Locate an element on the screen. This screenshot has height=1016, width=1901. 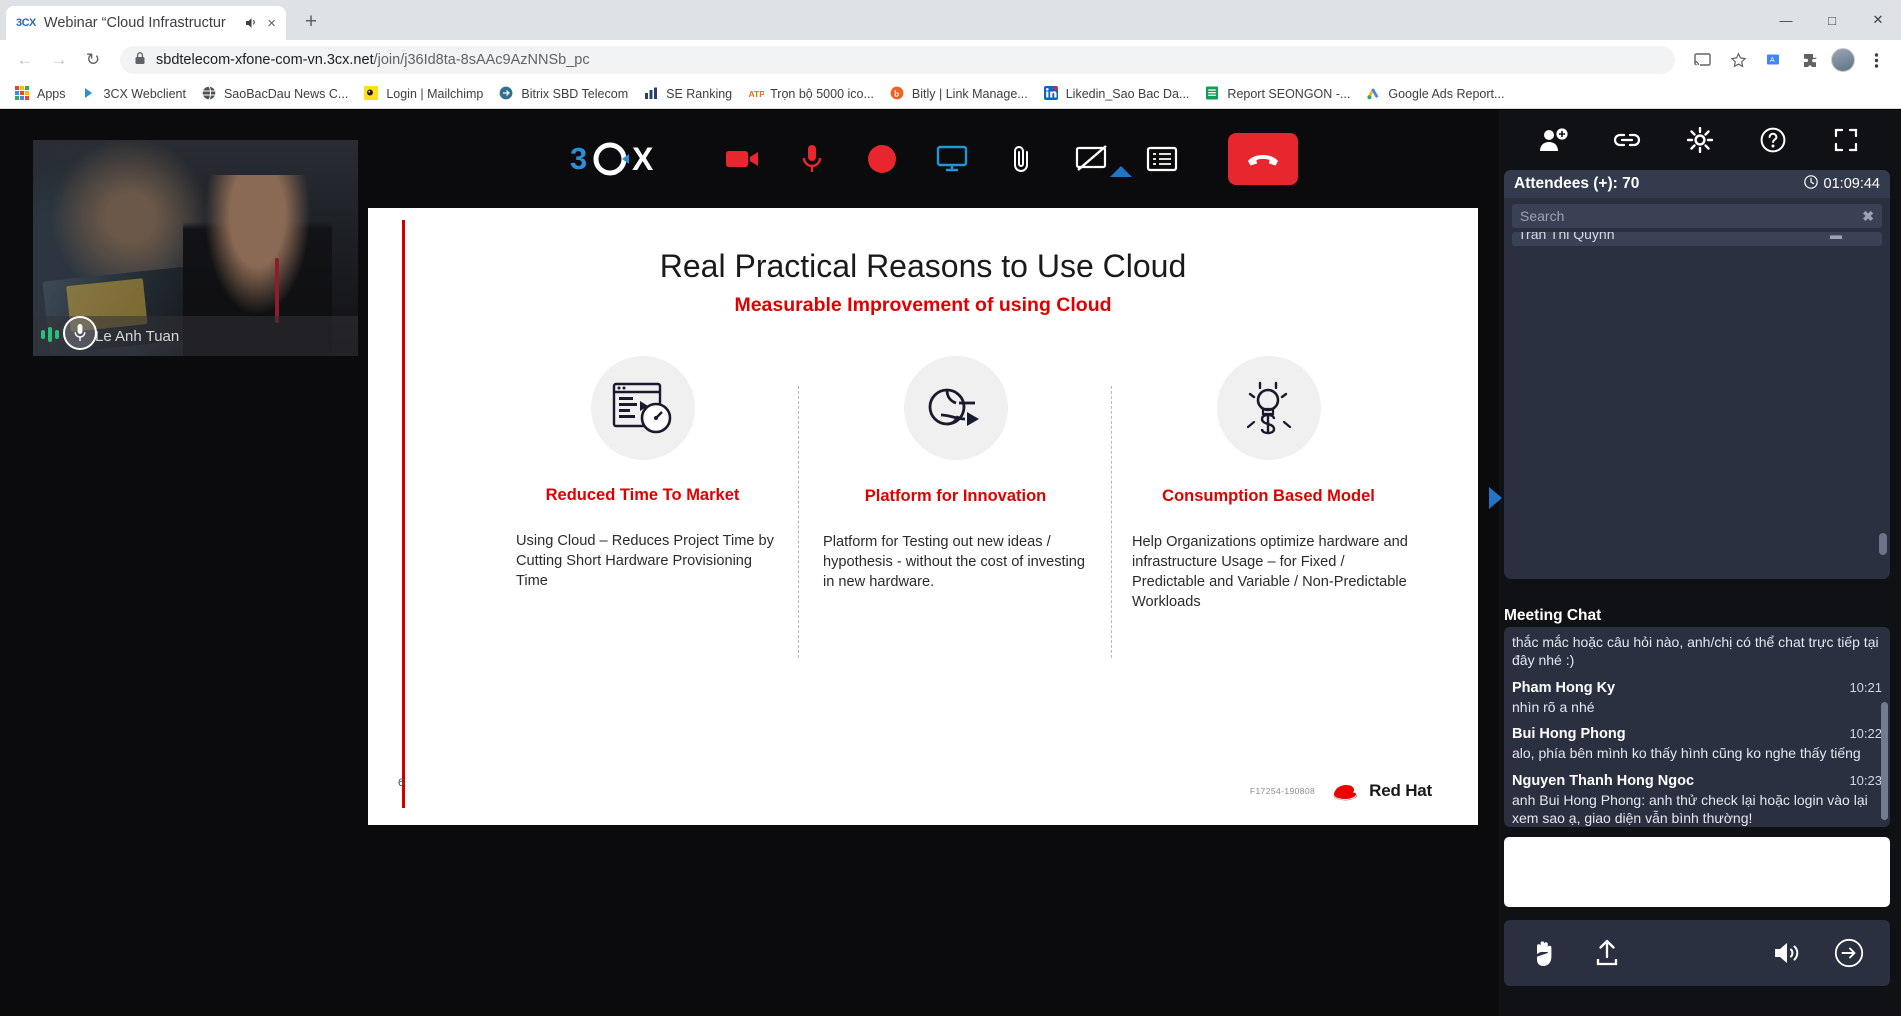
bookmark-bitrix: Bitrix SBD Telecom is located at coordinates (563, 94).